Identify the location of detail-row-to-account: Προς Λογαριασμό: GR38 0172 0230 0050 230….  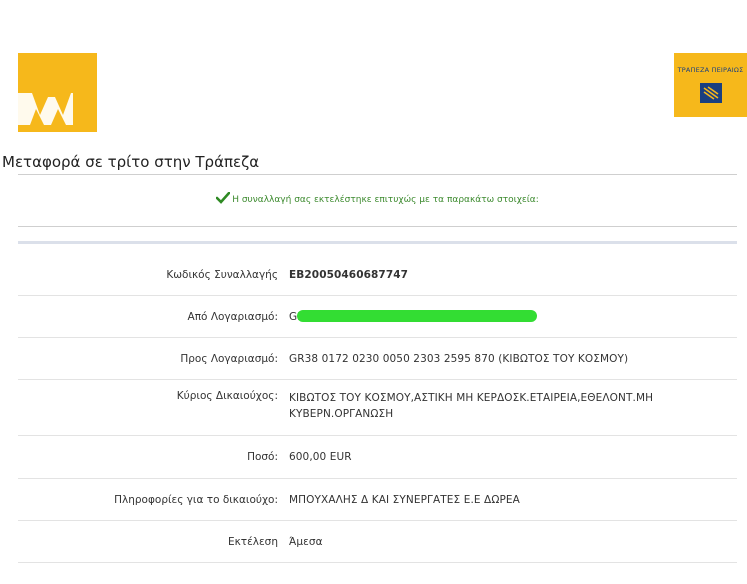
(377, 359).